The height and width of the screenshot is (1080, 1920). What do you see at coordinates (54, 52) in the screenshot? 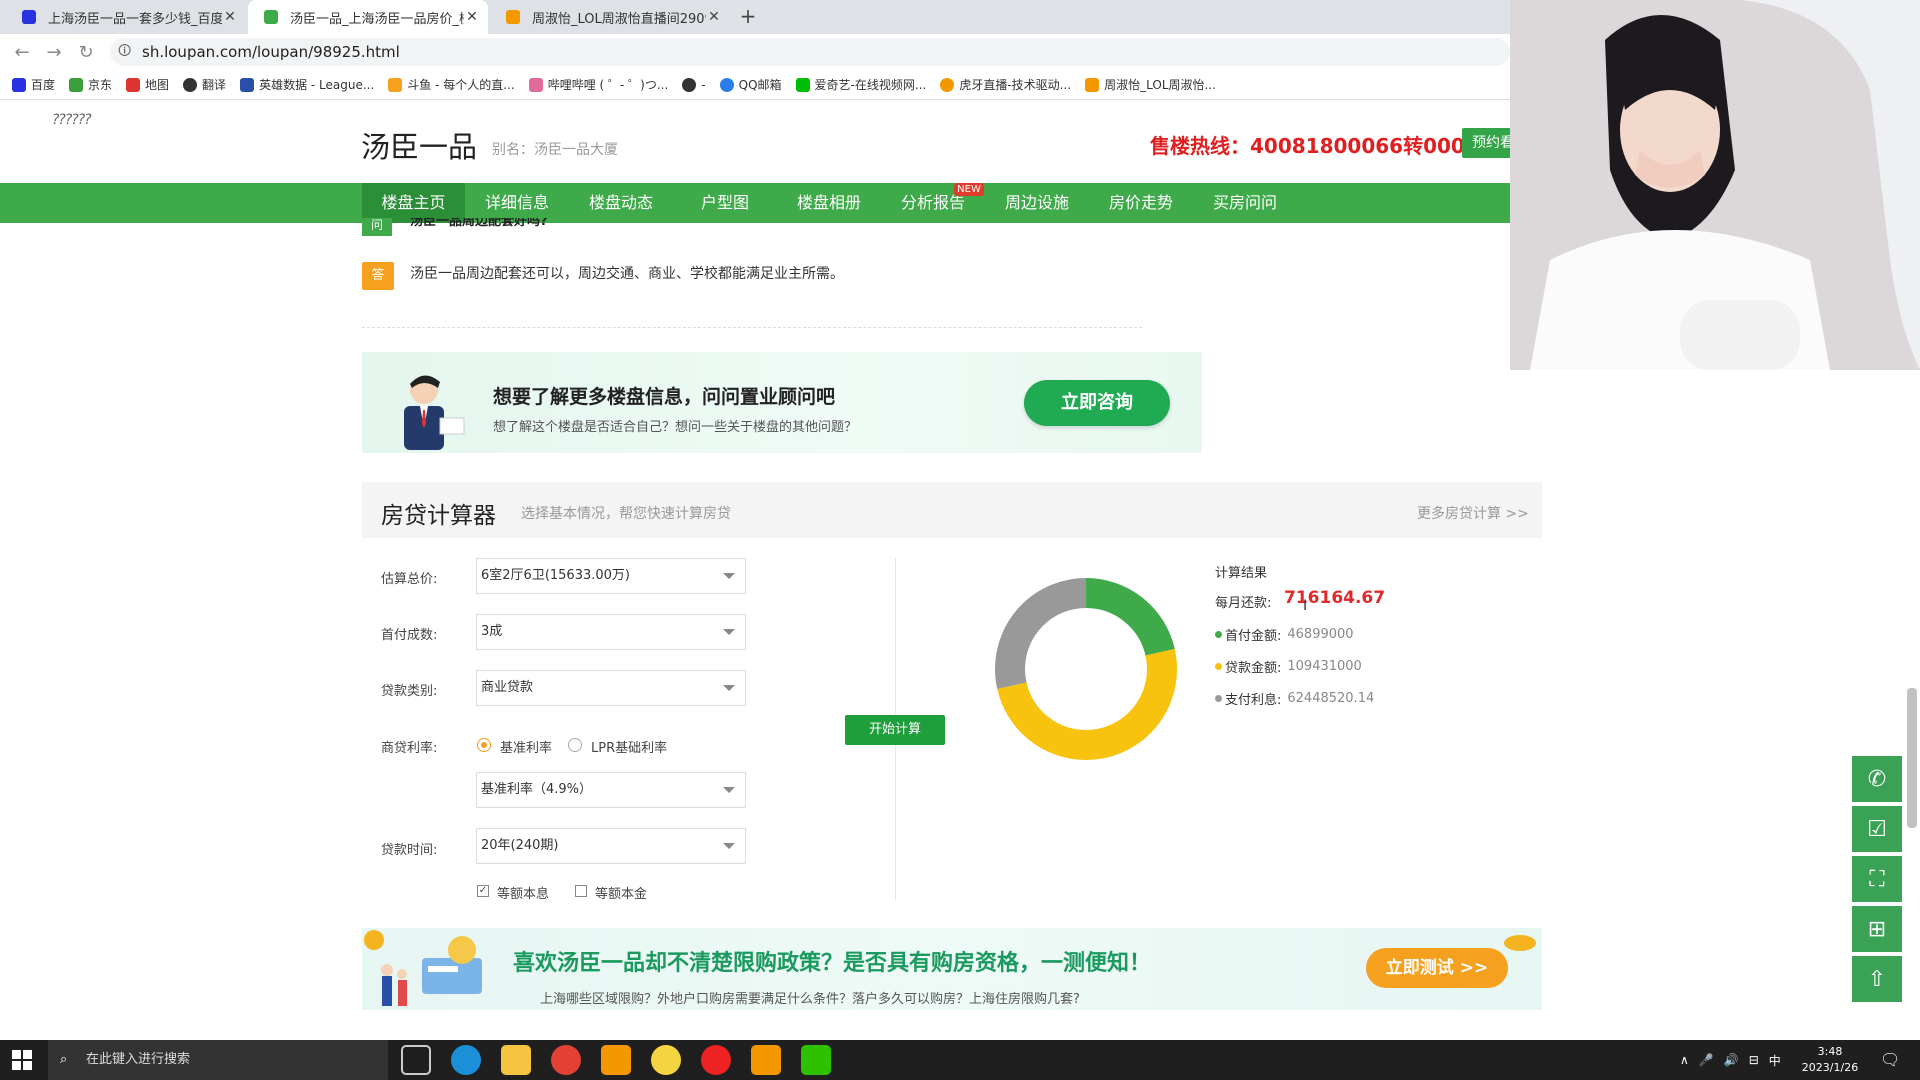
I see `forward-icon: →` at bounding box center [54, 52].